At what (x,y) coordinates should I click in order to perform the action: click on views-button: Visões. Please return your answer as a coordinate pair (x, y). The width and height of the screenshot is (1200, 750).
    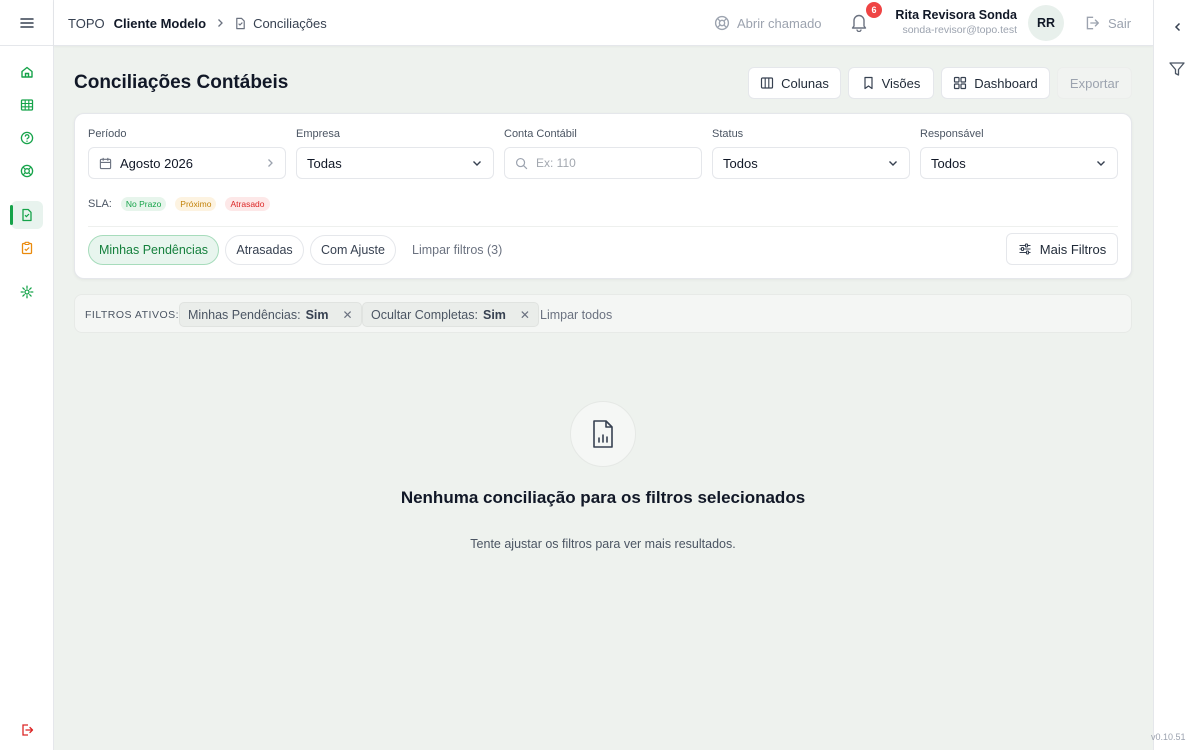
    Looking at the image, I should click on (891, 83).